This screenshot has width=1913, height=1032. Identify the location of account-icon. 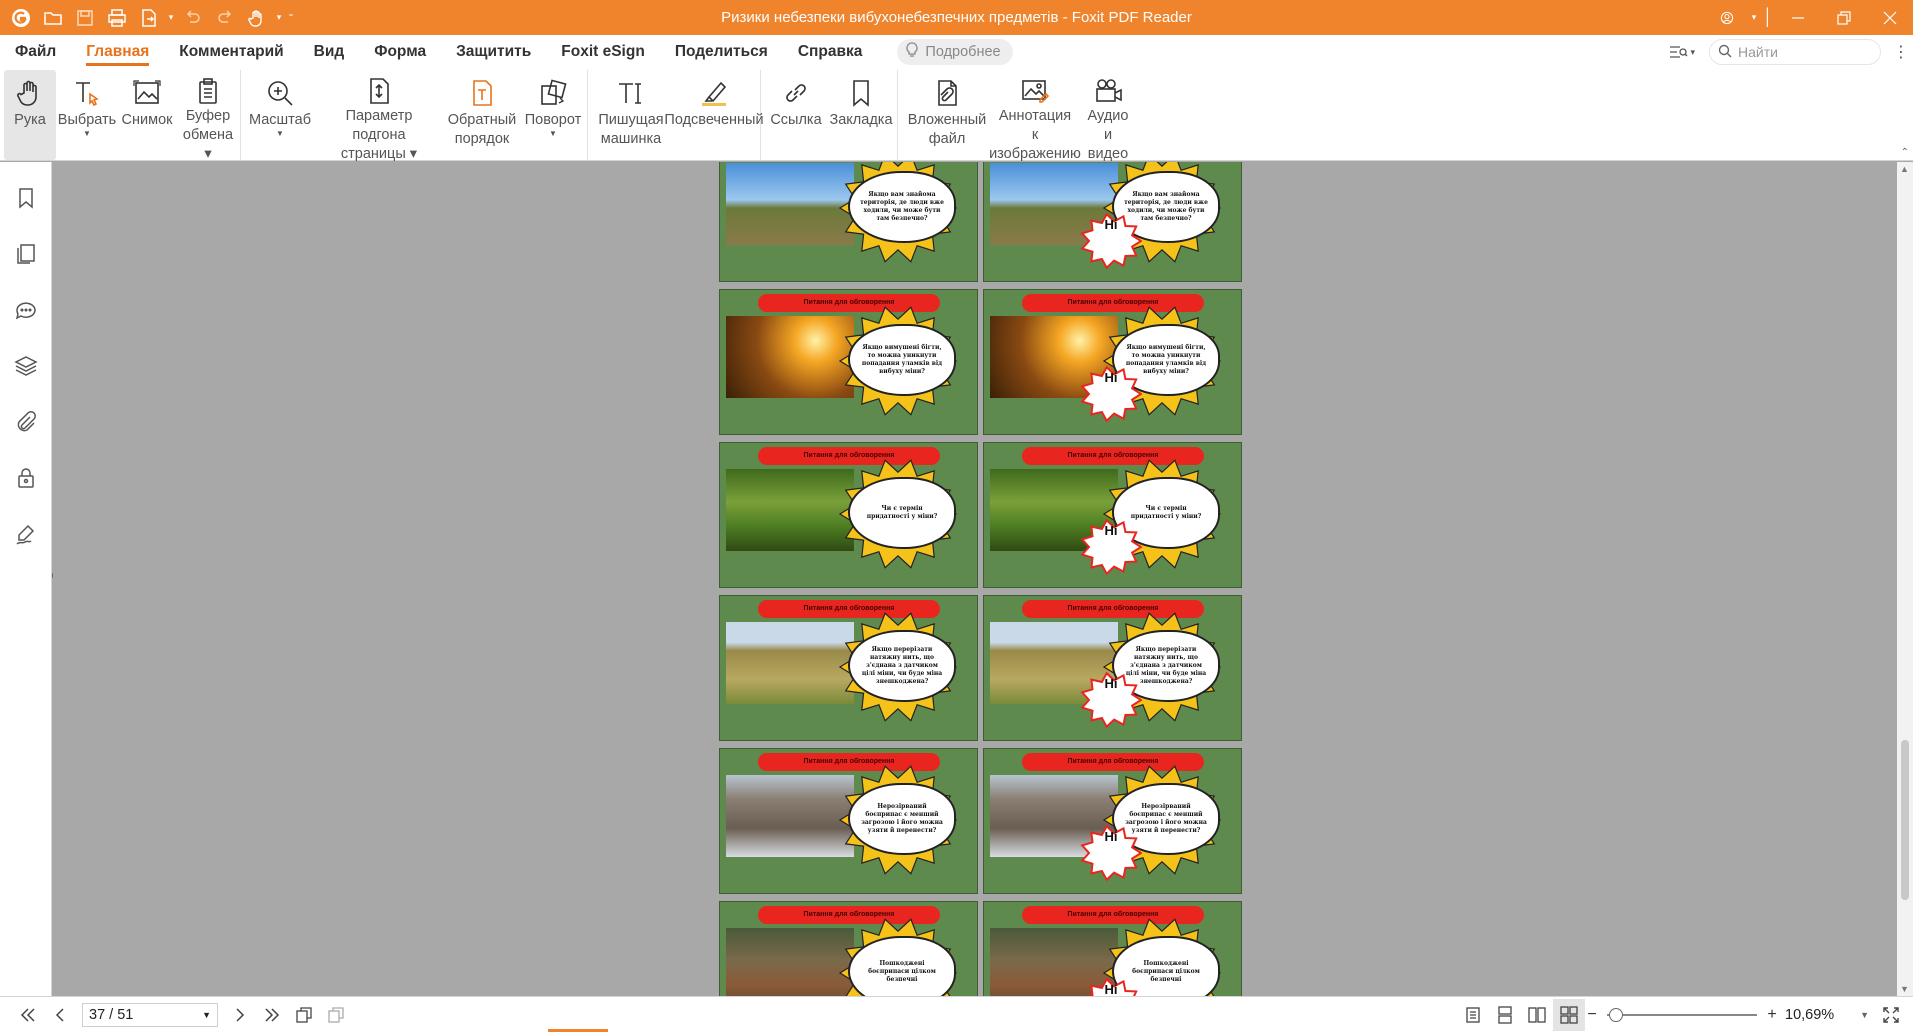
(1727, 17).